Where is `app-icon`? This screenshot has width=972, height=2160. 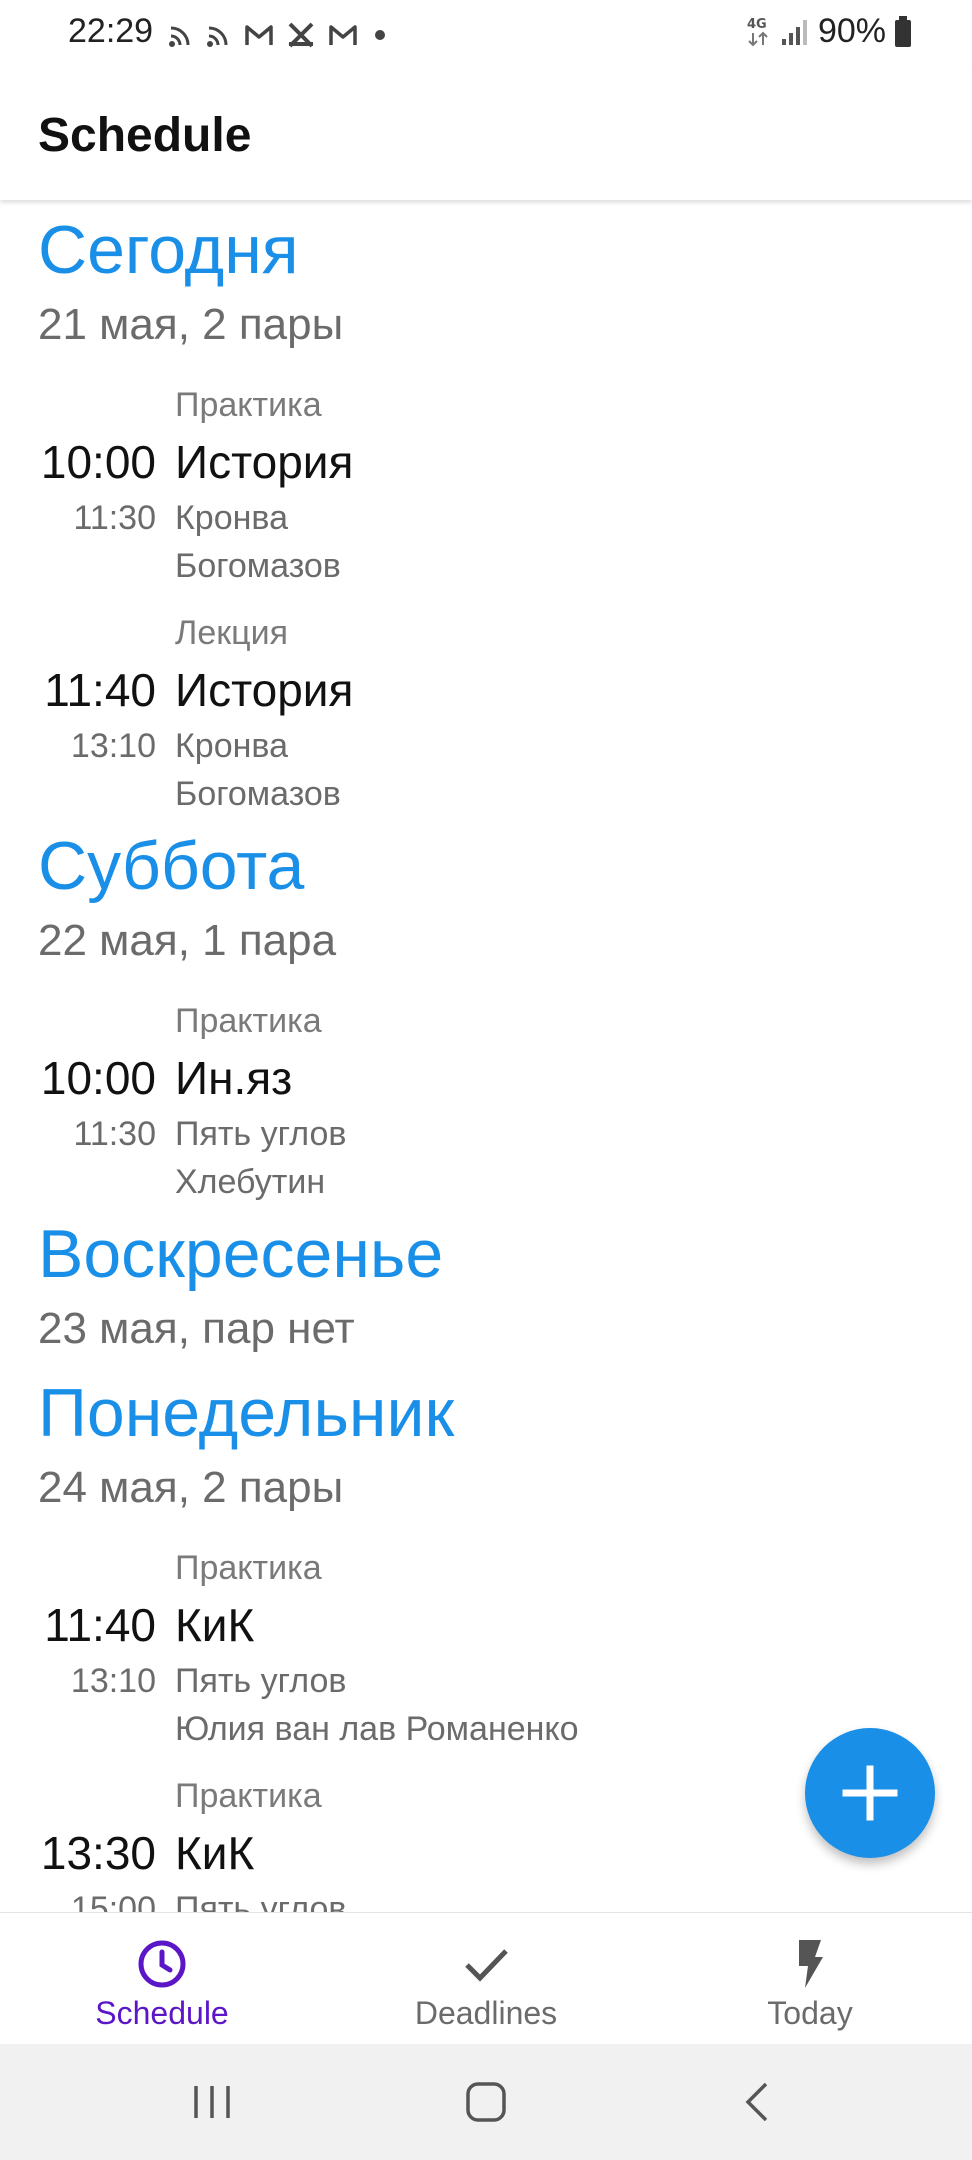 app-icon is located at coordinates (301, 35).